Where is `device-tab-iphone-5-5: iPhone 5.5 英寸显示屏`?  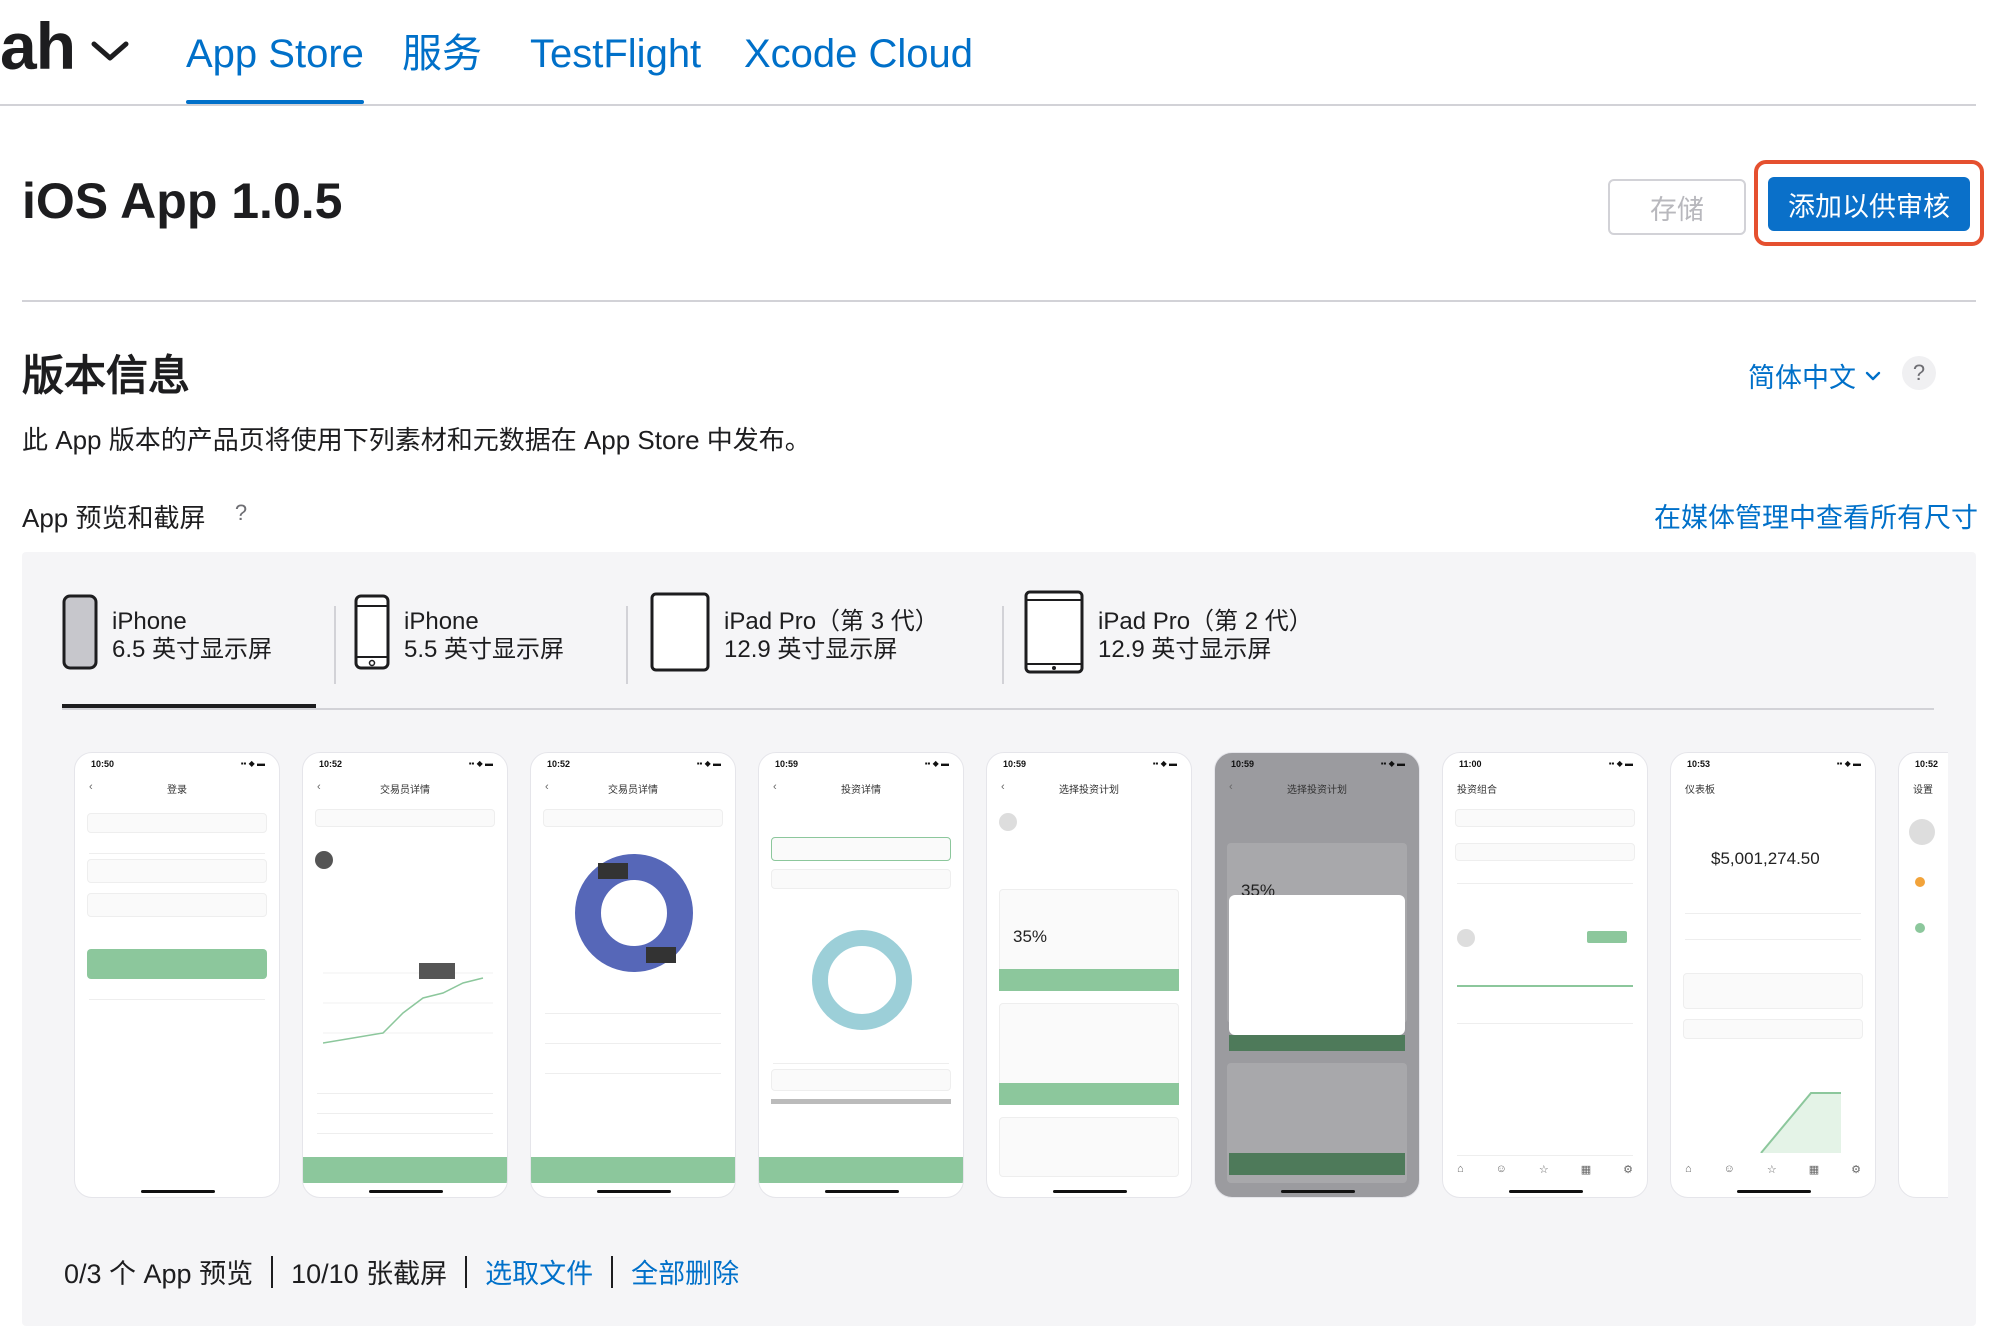 device-tab-iphone-5-5: iPhone 5.5 英寸显示屏 is located at coordinates (472, 647).